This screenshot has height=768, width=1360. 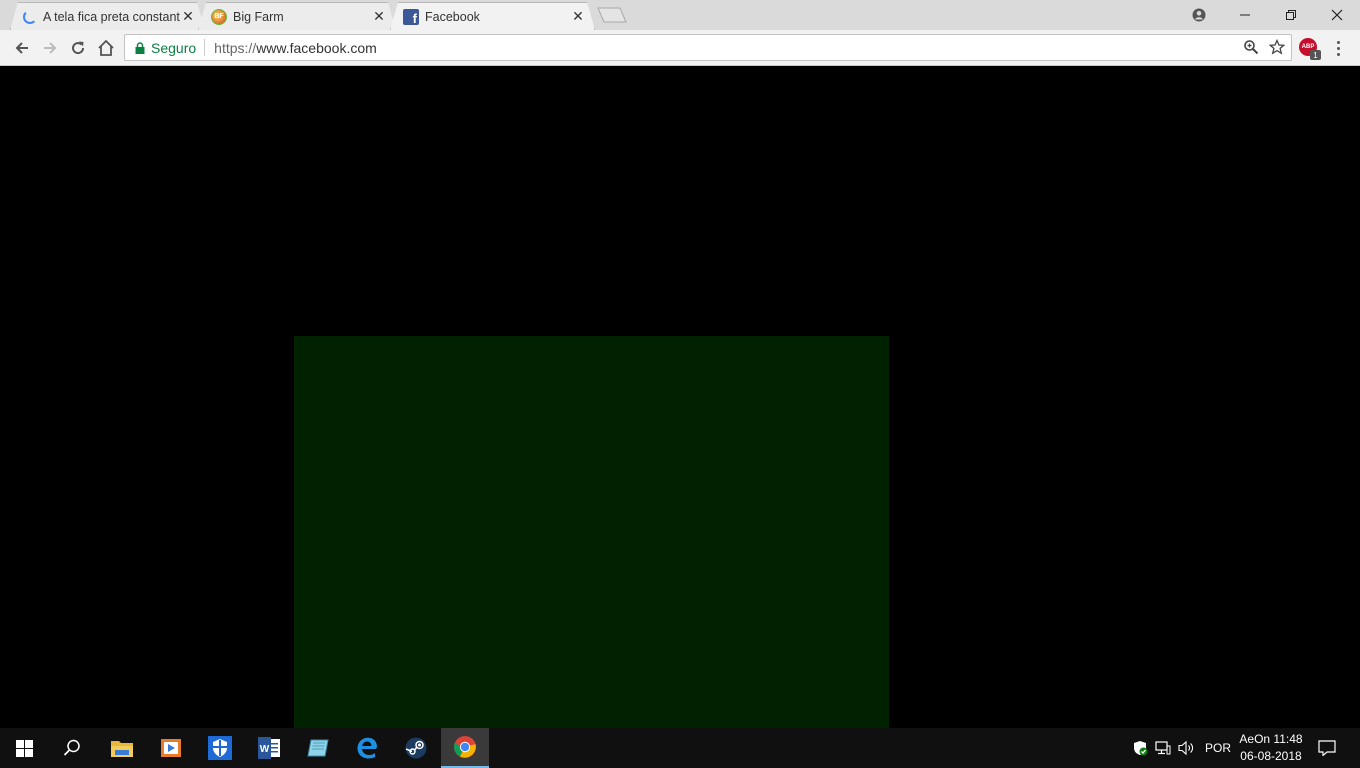 I want to click on search-icon, so click(x=71, y=747).